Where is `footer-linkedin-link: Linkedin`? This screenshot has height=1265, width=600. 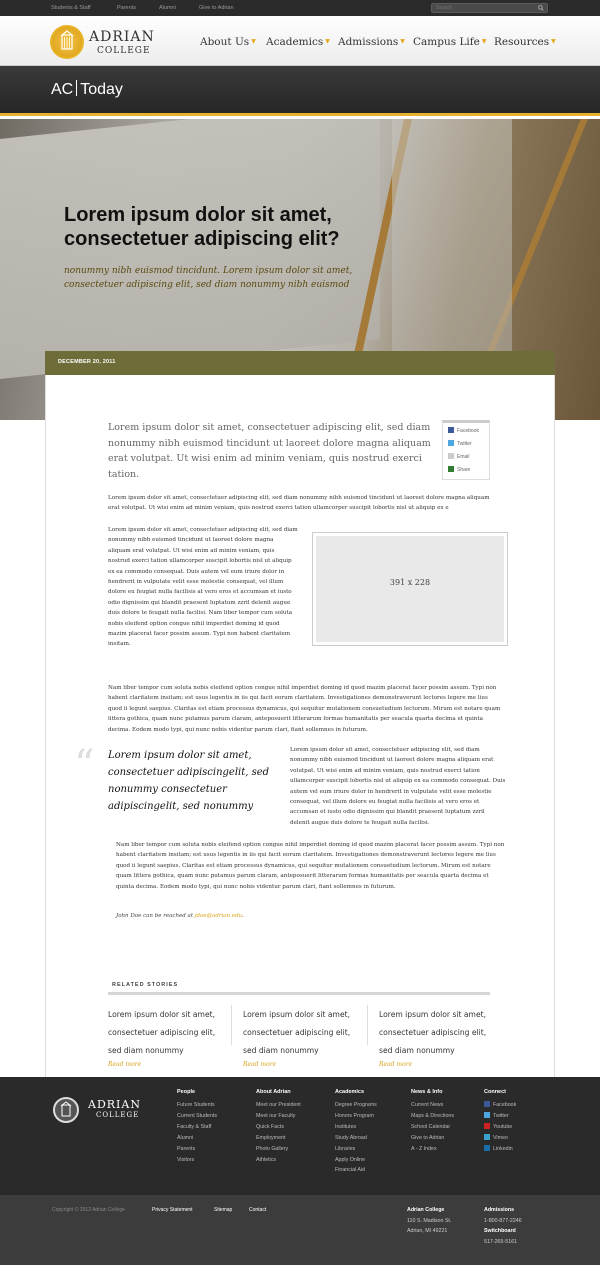 footer-linkedin-link: Linkedin is located at coordinates (500, 1149).